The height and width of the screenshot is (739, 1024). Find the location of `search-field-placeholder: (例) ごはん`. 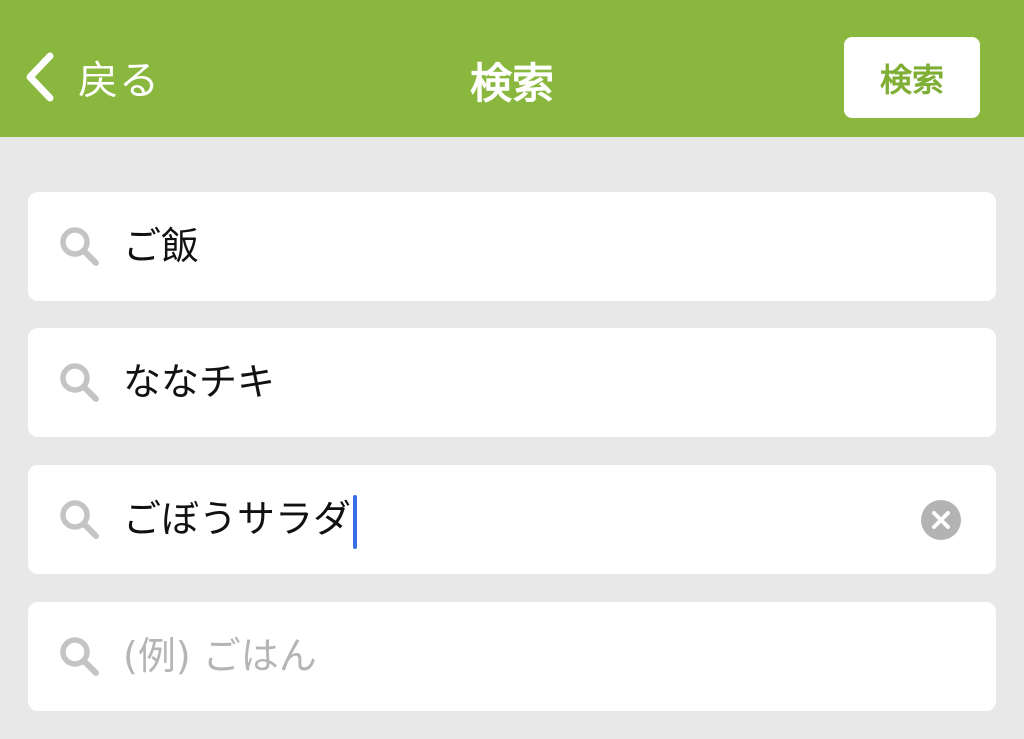

search-field-placeholder: (例) ごはん is located at coordinates (220, 656).